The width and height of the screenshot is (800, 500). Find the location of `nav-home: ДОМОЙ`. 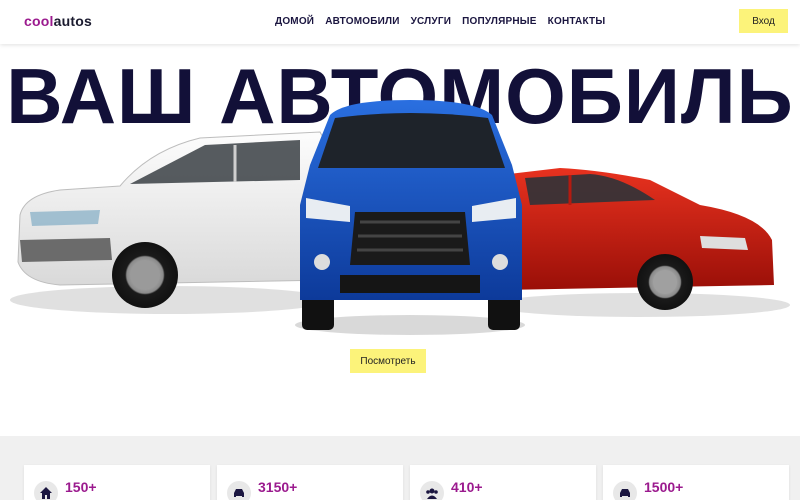

nav-home: ДОМОЙ is located at coordinates (294, 21).